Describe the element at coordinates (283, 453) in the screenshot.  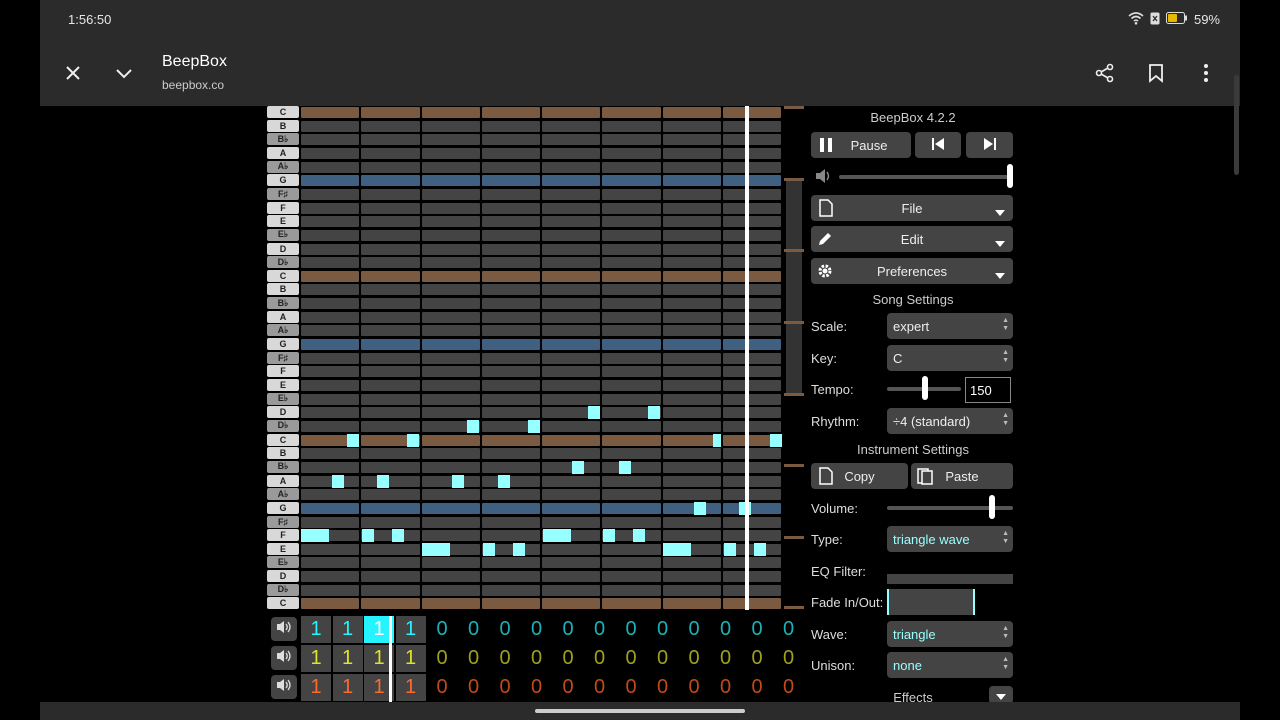
I see `piano-key: B` at that location.